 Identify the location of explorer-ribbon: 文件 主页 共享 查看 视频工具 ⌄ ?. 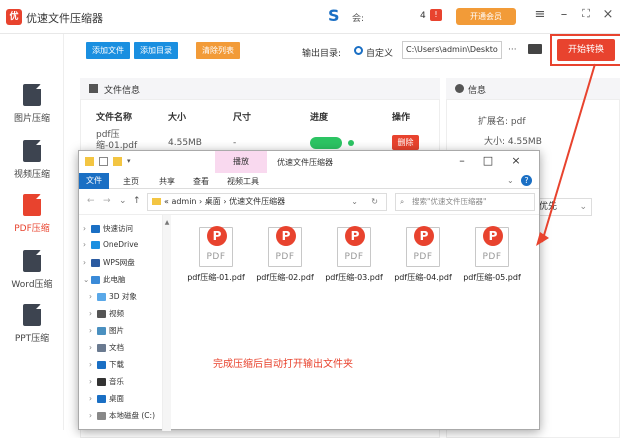
(309, 181).